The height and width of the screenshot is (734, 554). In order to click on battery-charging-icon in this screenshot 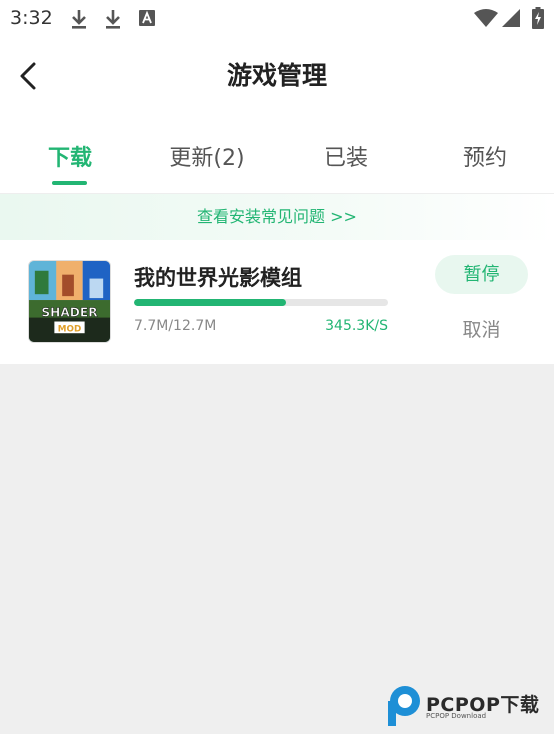, I will do `click(538, 18)`.